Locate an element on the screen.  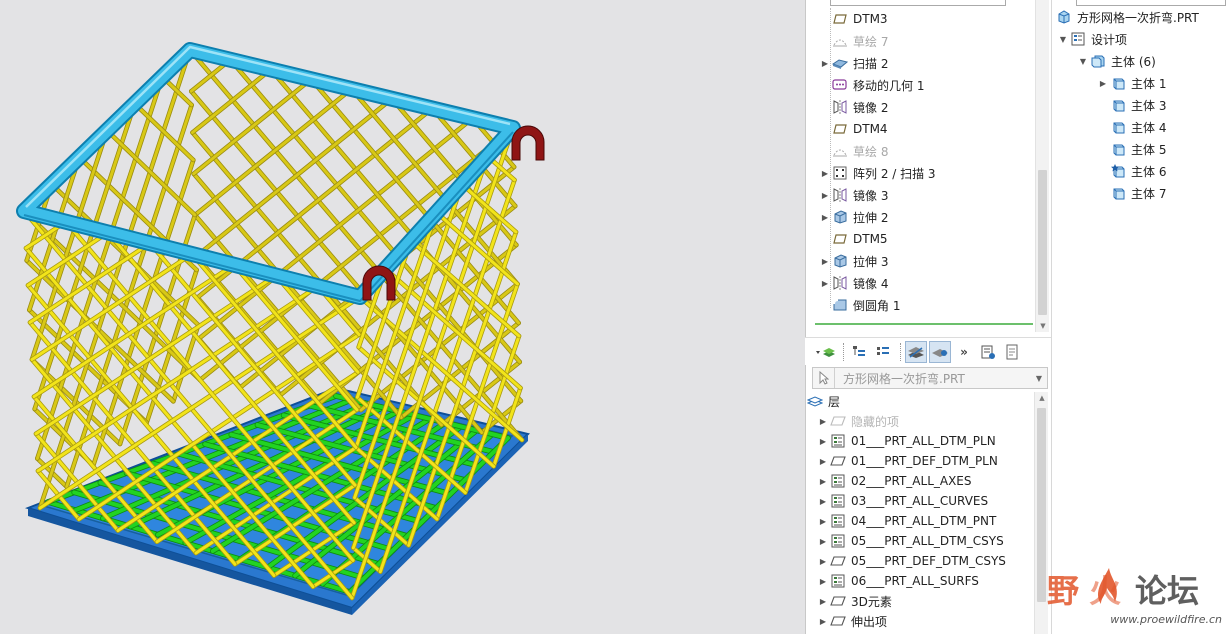
model-tree-item: DTM4 is located at coordinates (854, 129).